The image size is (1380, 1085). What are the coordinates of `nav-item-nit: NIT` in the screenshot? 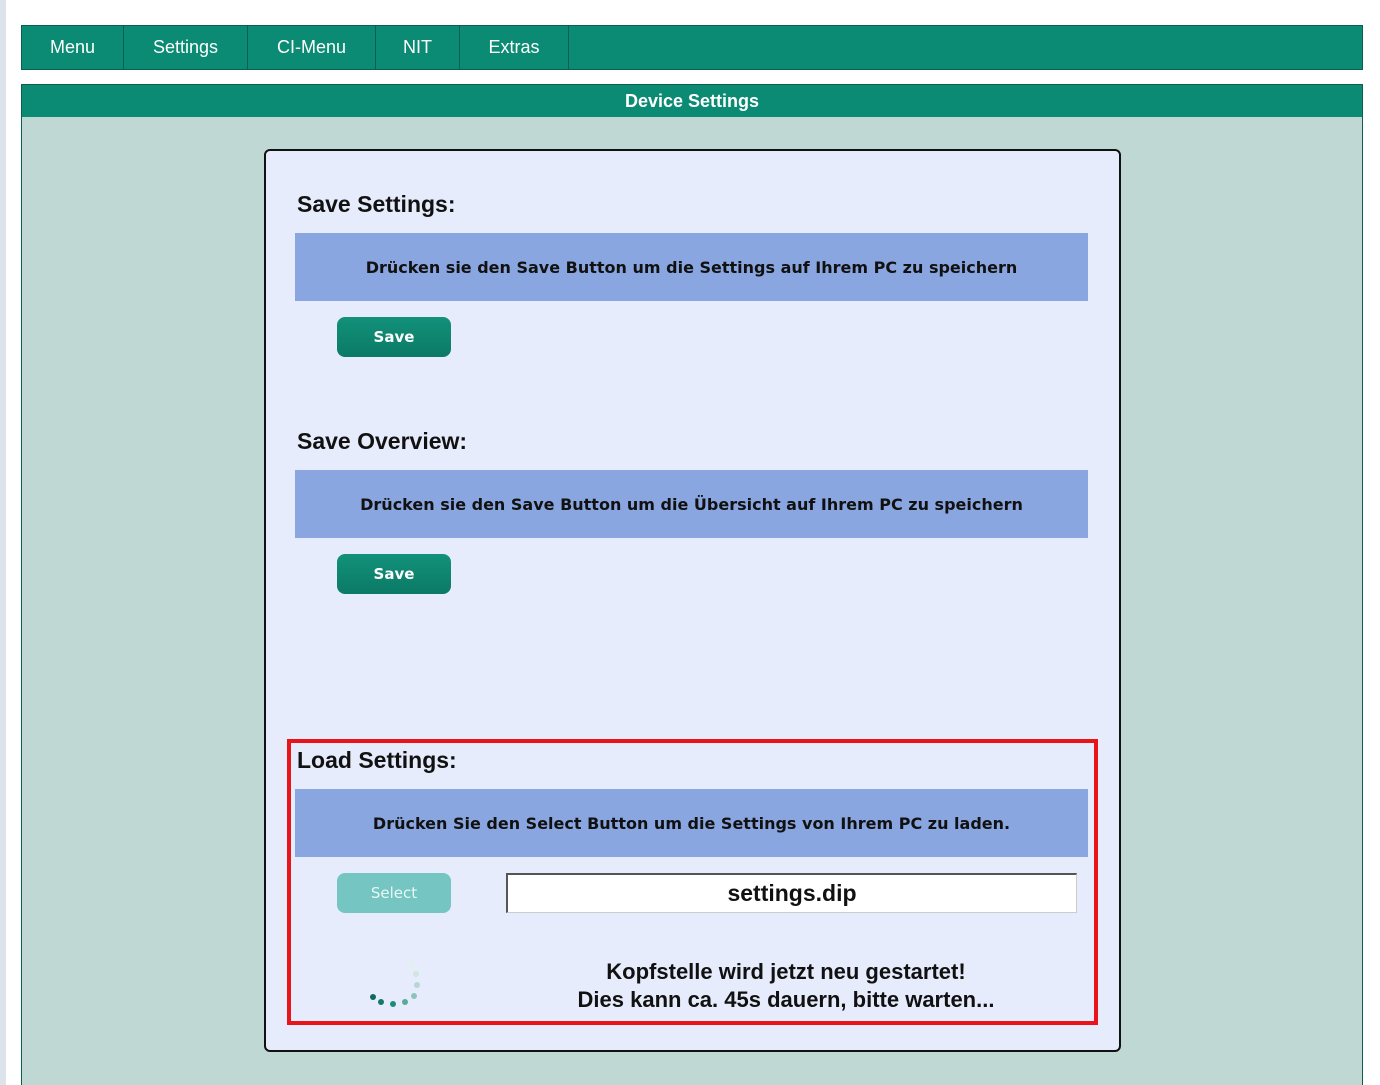 It's located at (418, 47).